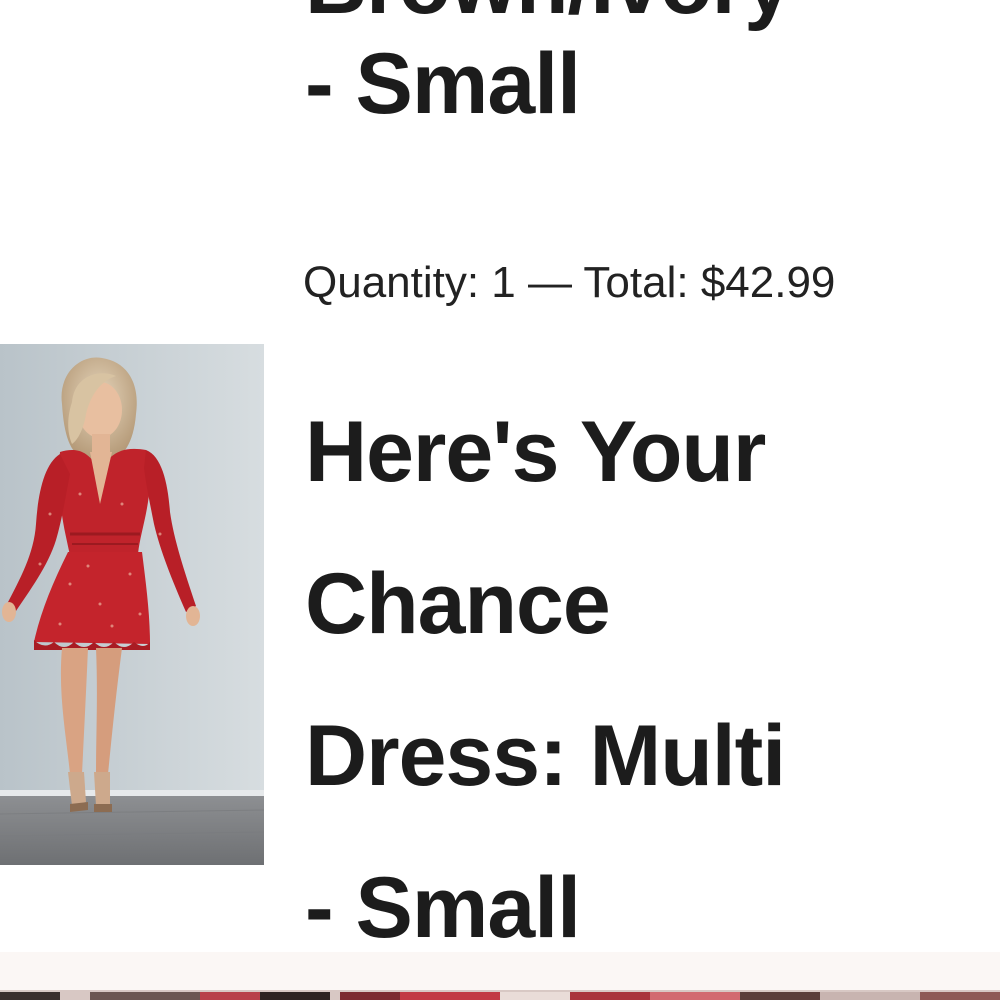  What do you see at coordinates (545, 756) in the screenshot?
I see `product-title-line-3: Dress: Multi` at bounding box center [545, 756].